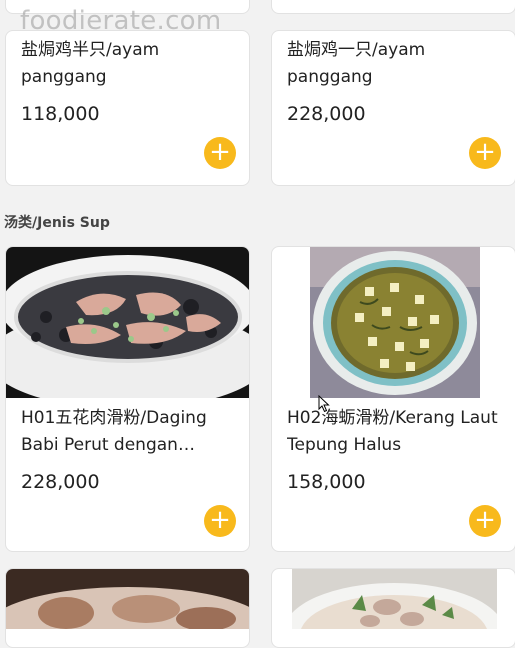 This screenshot has width=515, height=648. What do you see at coordinates (326, 482) in the screenshot?
I see `dish-price: 158,000` at bounding box center [326, 482].